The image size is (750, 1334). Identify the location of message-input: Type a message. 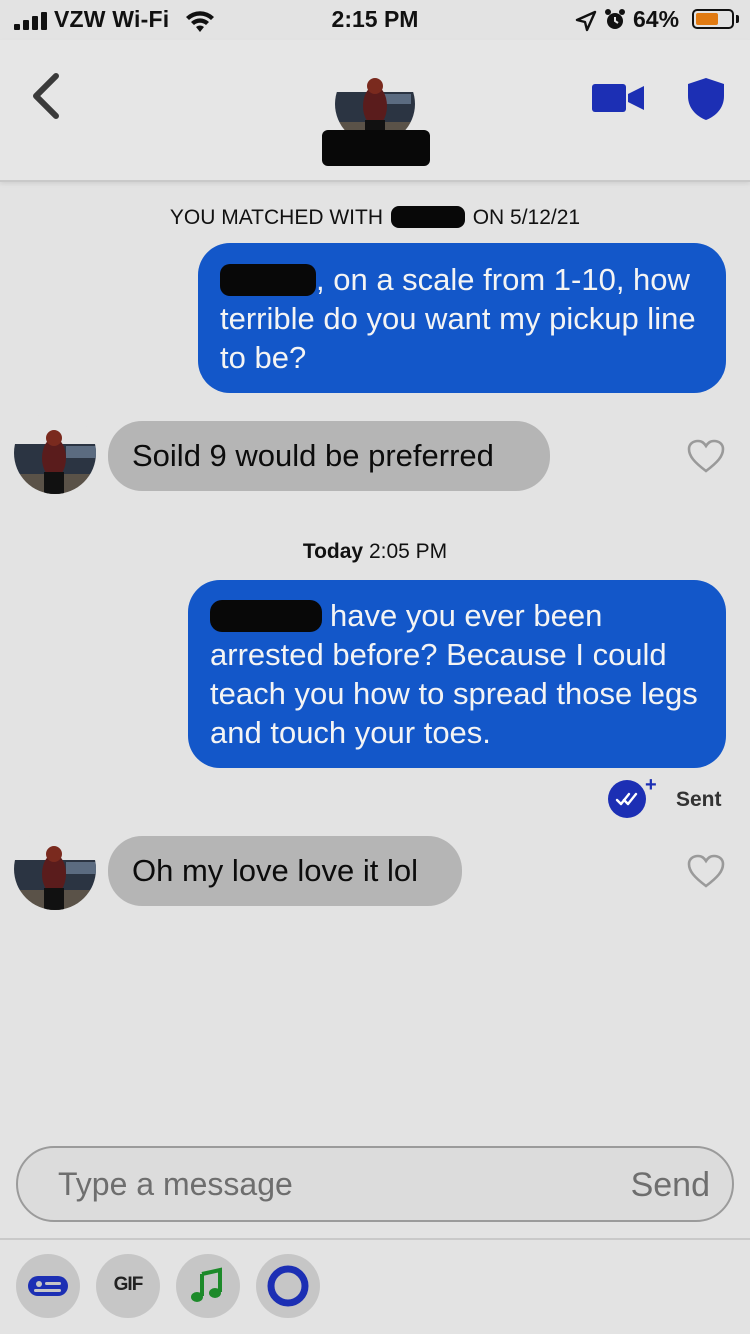
(175, 1184).